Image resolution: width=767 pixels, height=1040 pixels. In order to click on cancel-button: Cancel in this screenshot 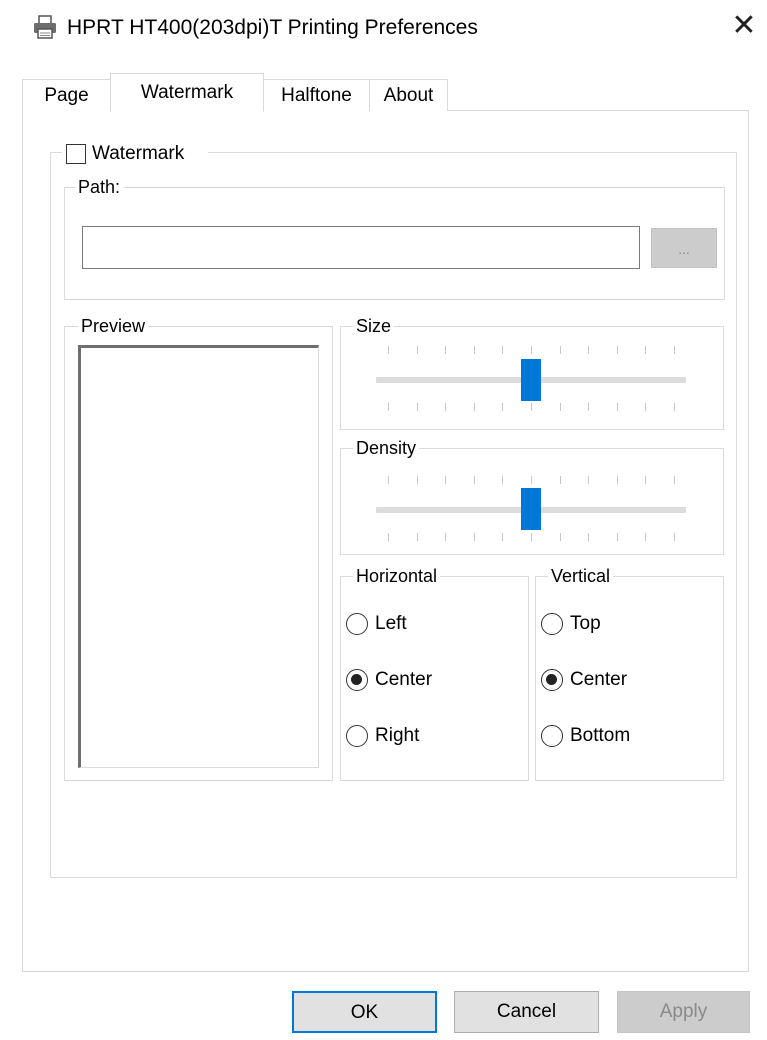, I will do `click(526, 1012)`.